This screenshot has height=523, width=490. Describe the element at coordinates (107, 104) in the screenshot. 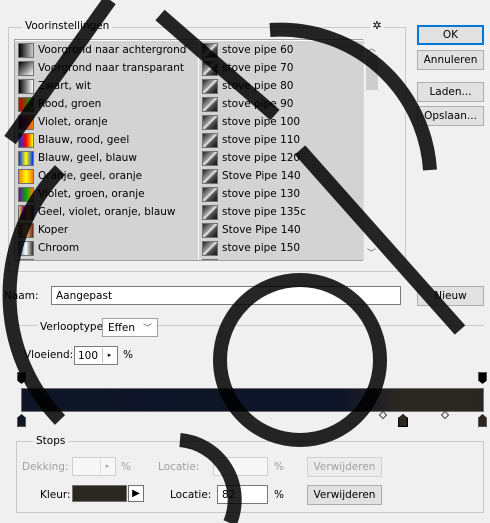

I see `preset-item-left: Rood, groen` at that location.